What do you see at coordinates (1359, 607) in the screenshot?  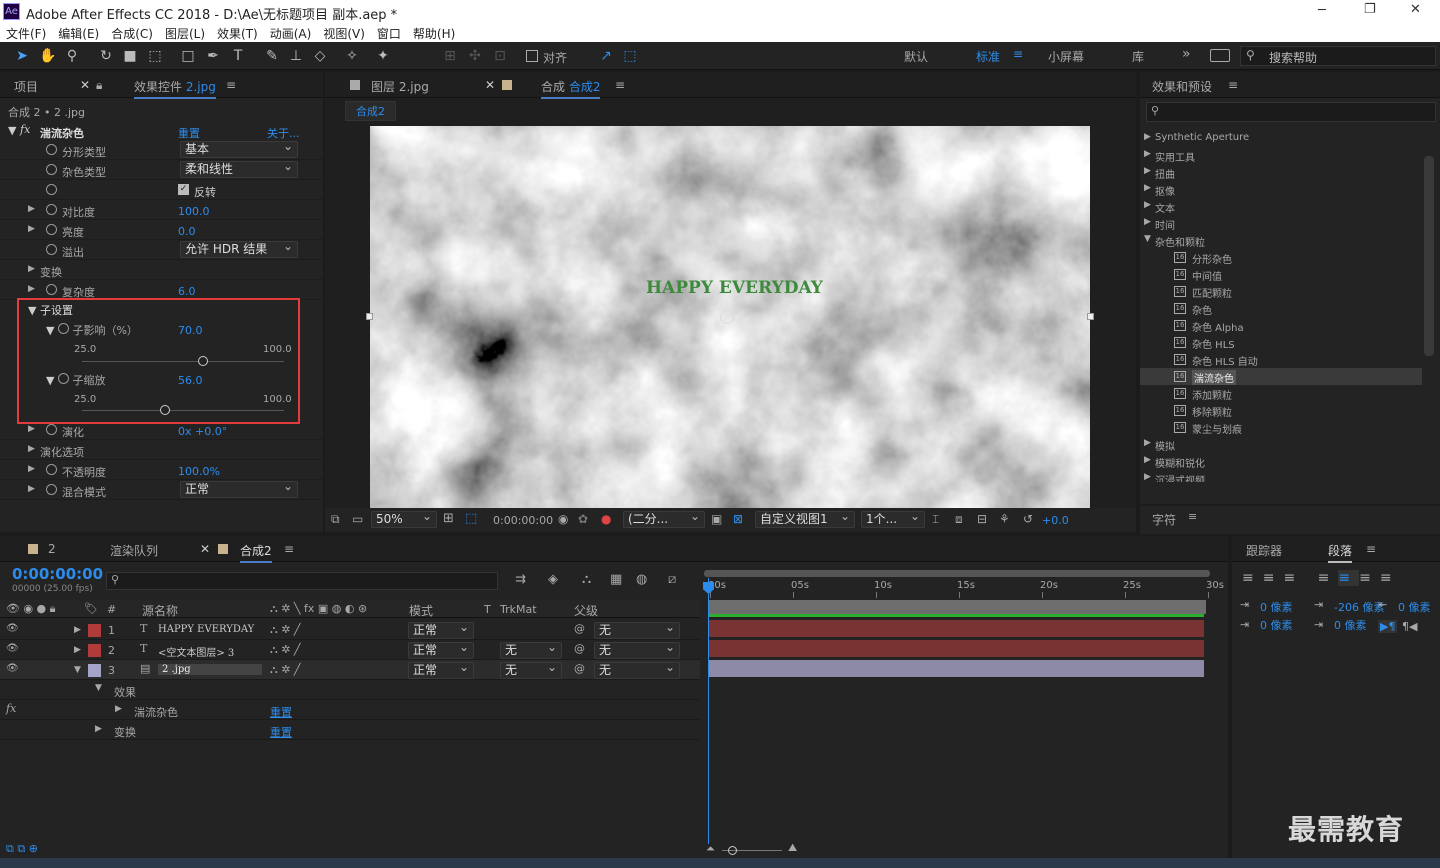 I see `indent-first-value: -206 像素` at bounding box center [1359, 607].